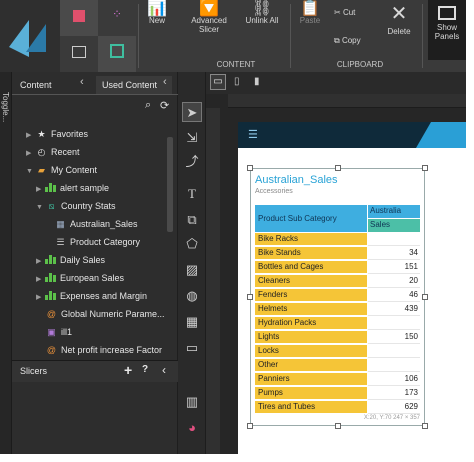 This screenshot has height=462, width=474. What do you see at coordinates (425, 168) in the screenshot?
I see `resize-handle-tr` at bounding box center [425, 168].